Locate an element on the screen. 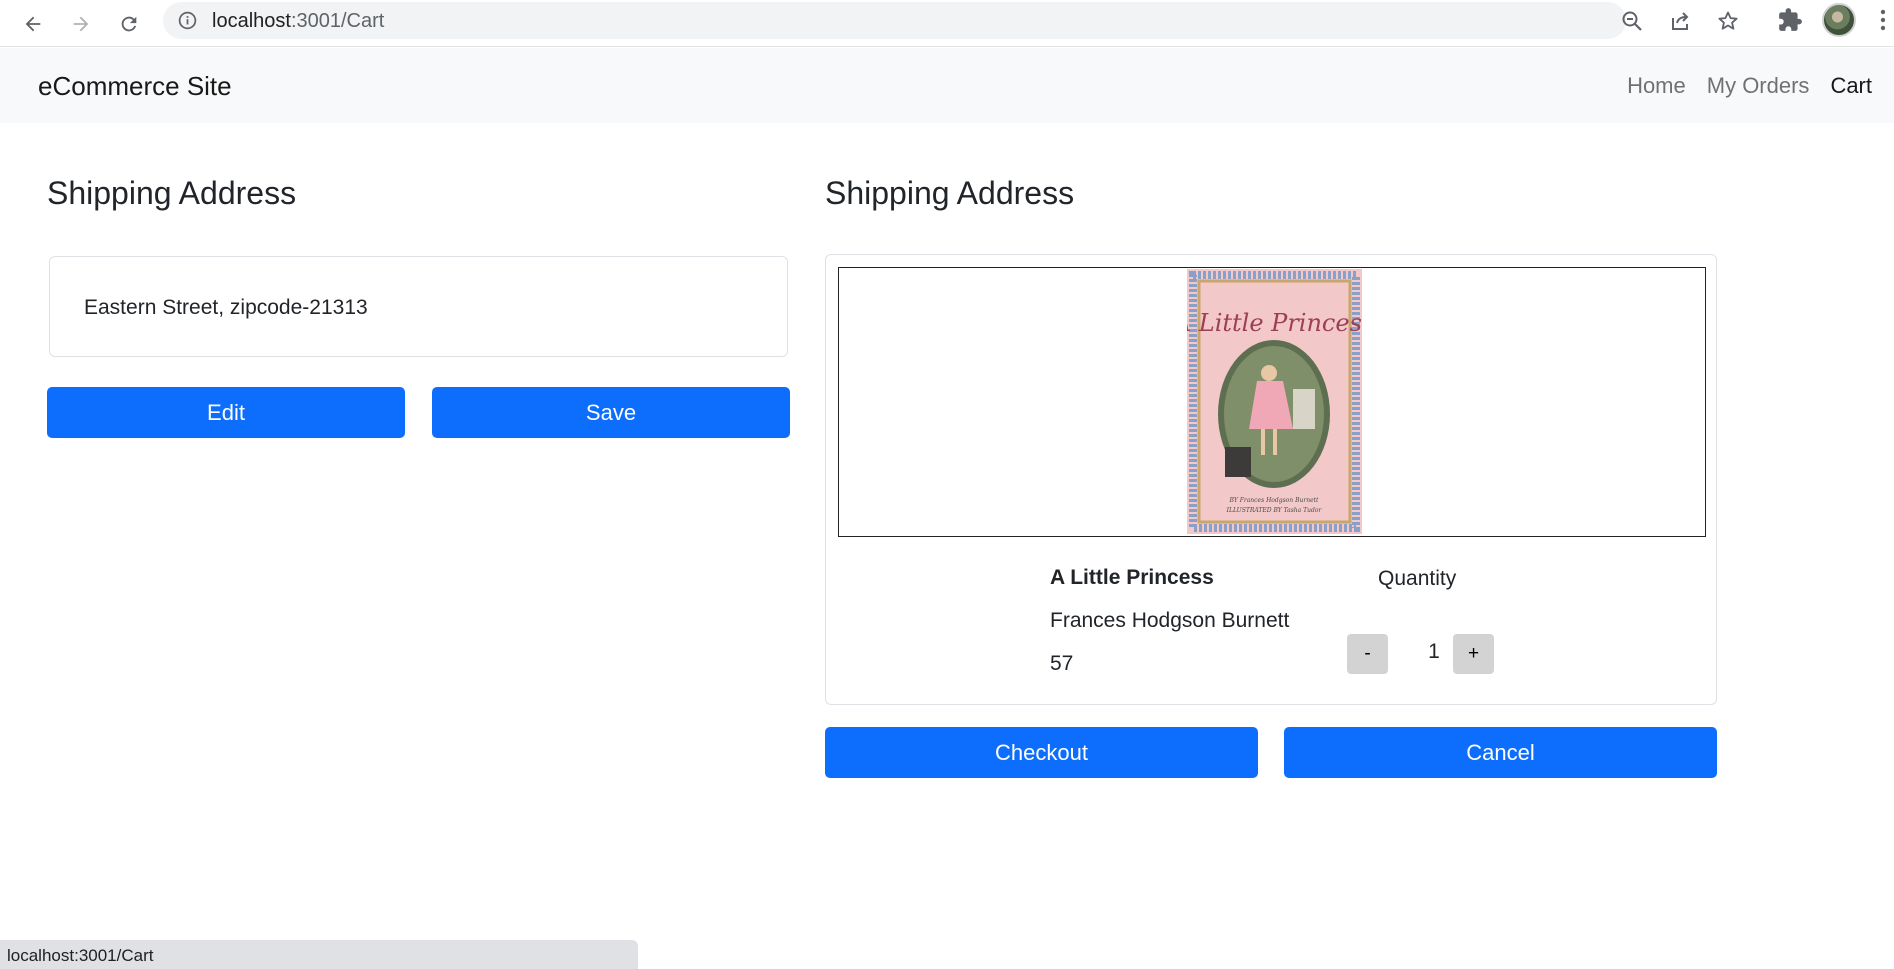 This screenshot has width=1894, height=969. edit-button: Edit is located at coordinates (226, 412).